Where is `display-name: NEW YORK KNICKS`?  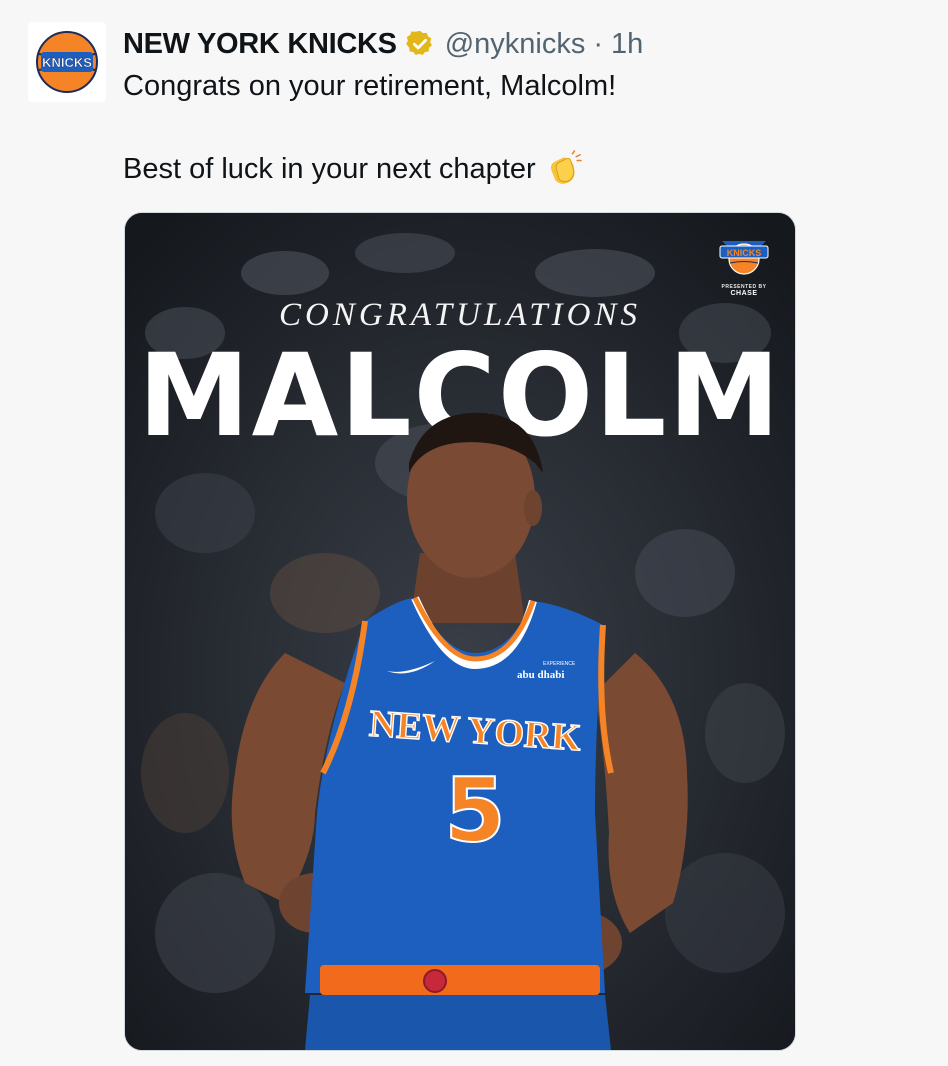
display-name: NEW YORK KNICKS is located at coordinates (260, 44).